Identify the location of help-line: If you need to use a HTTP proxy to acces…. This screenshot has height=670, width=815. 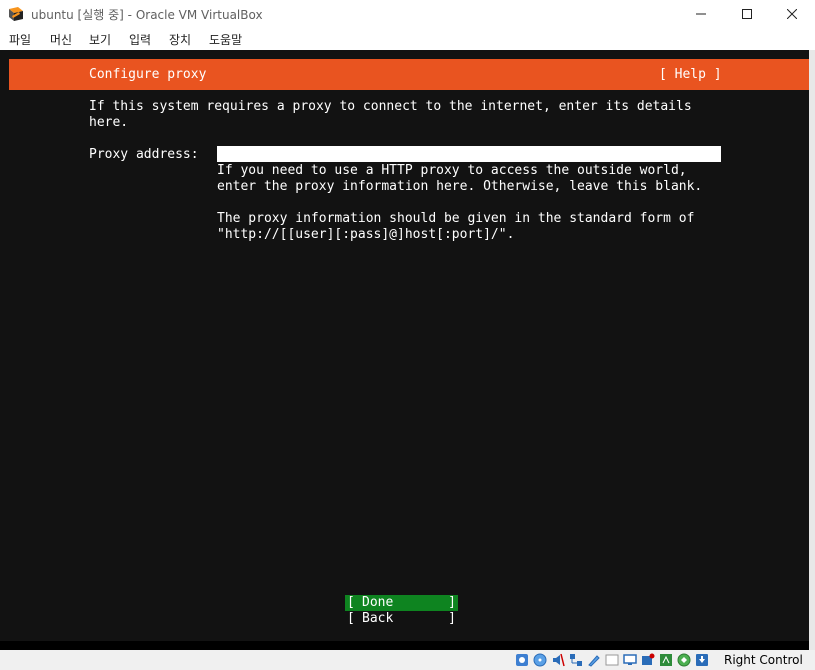
(452, 170).